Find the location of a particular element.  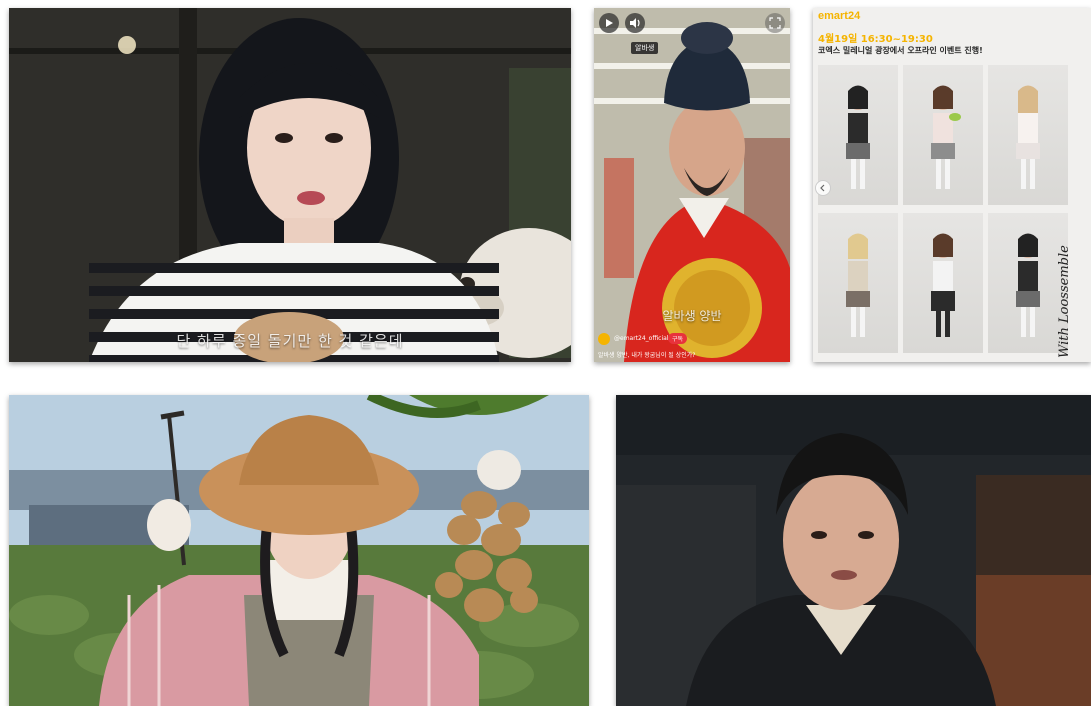

mute-button is located at coordinates (635, 23).